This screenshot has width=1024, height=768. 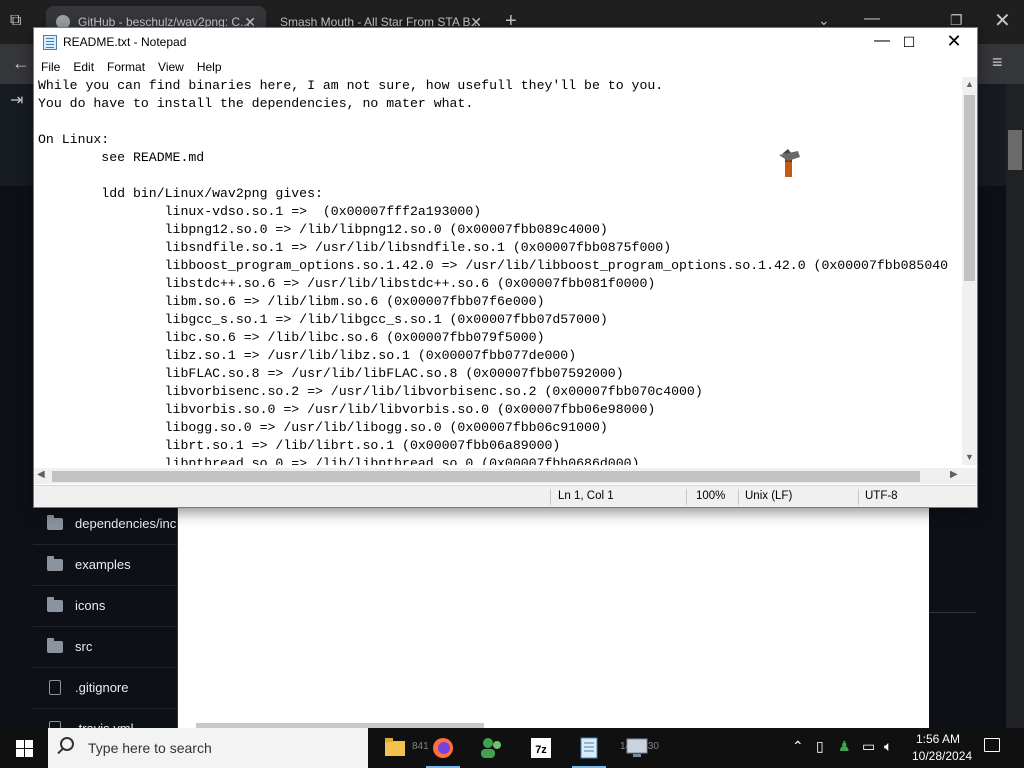 I want to click on status-line-ending: Unix (LF), so click(x=769, y=496).